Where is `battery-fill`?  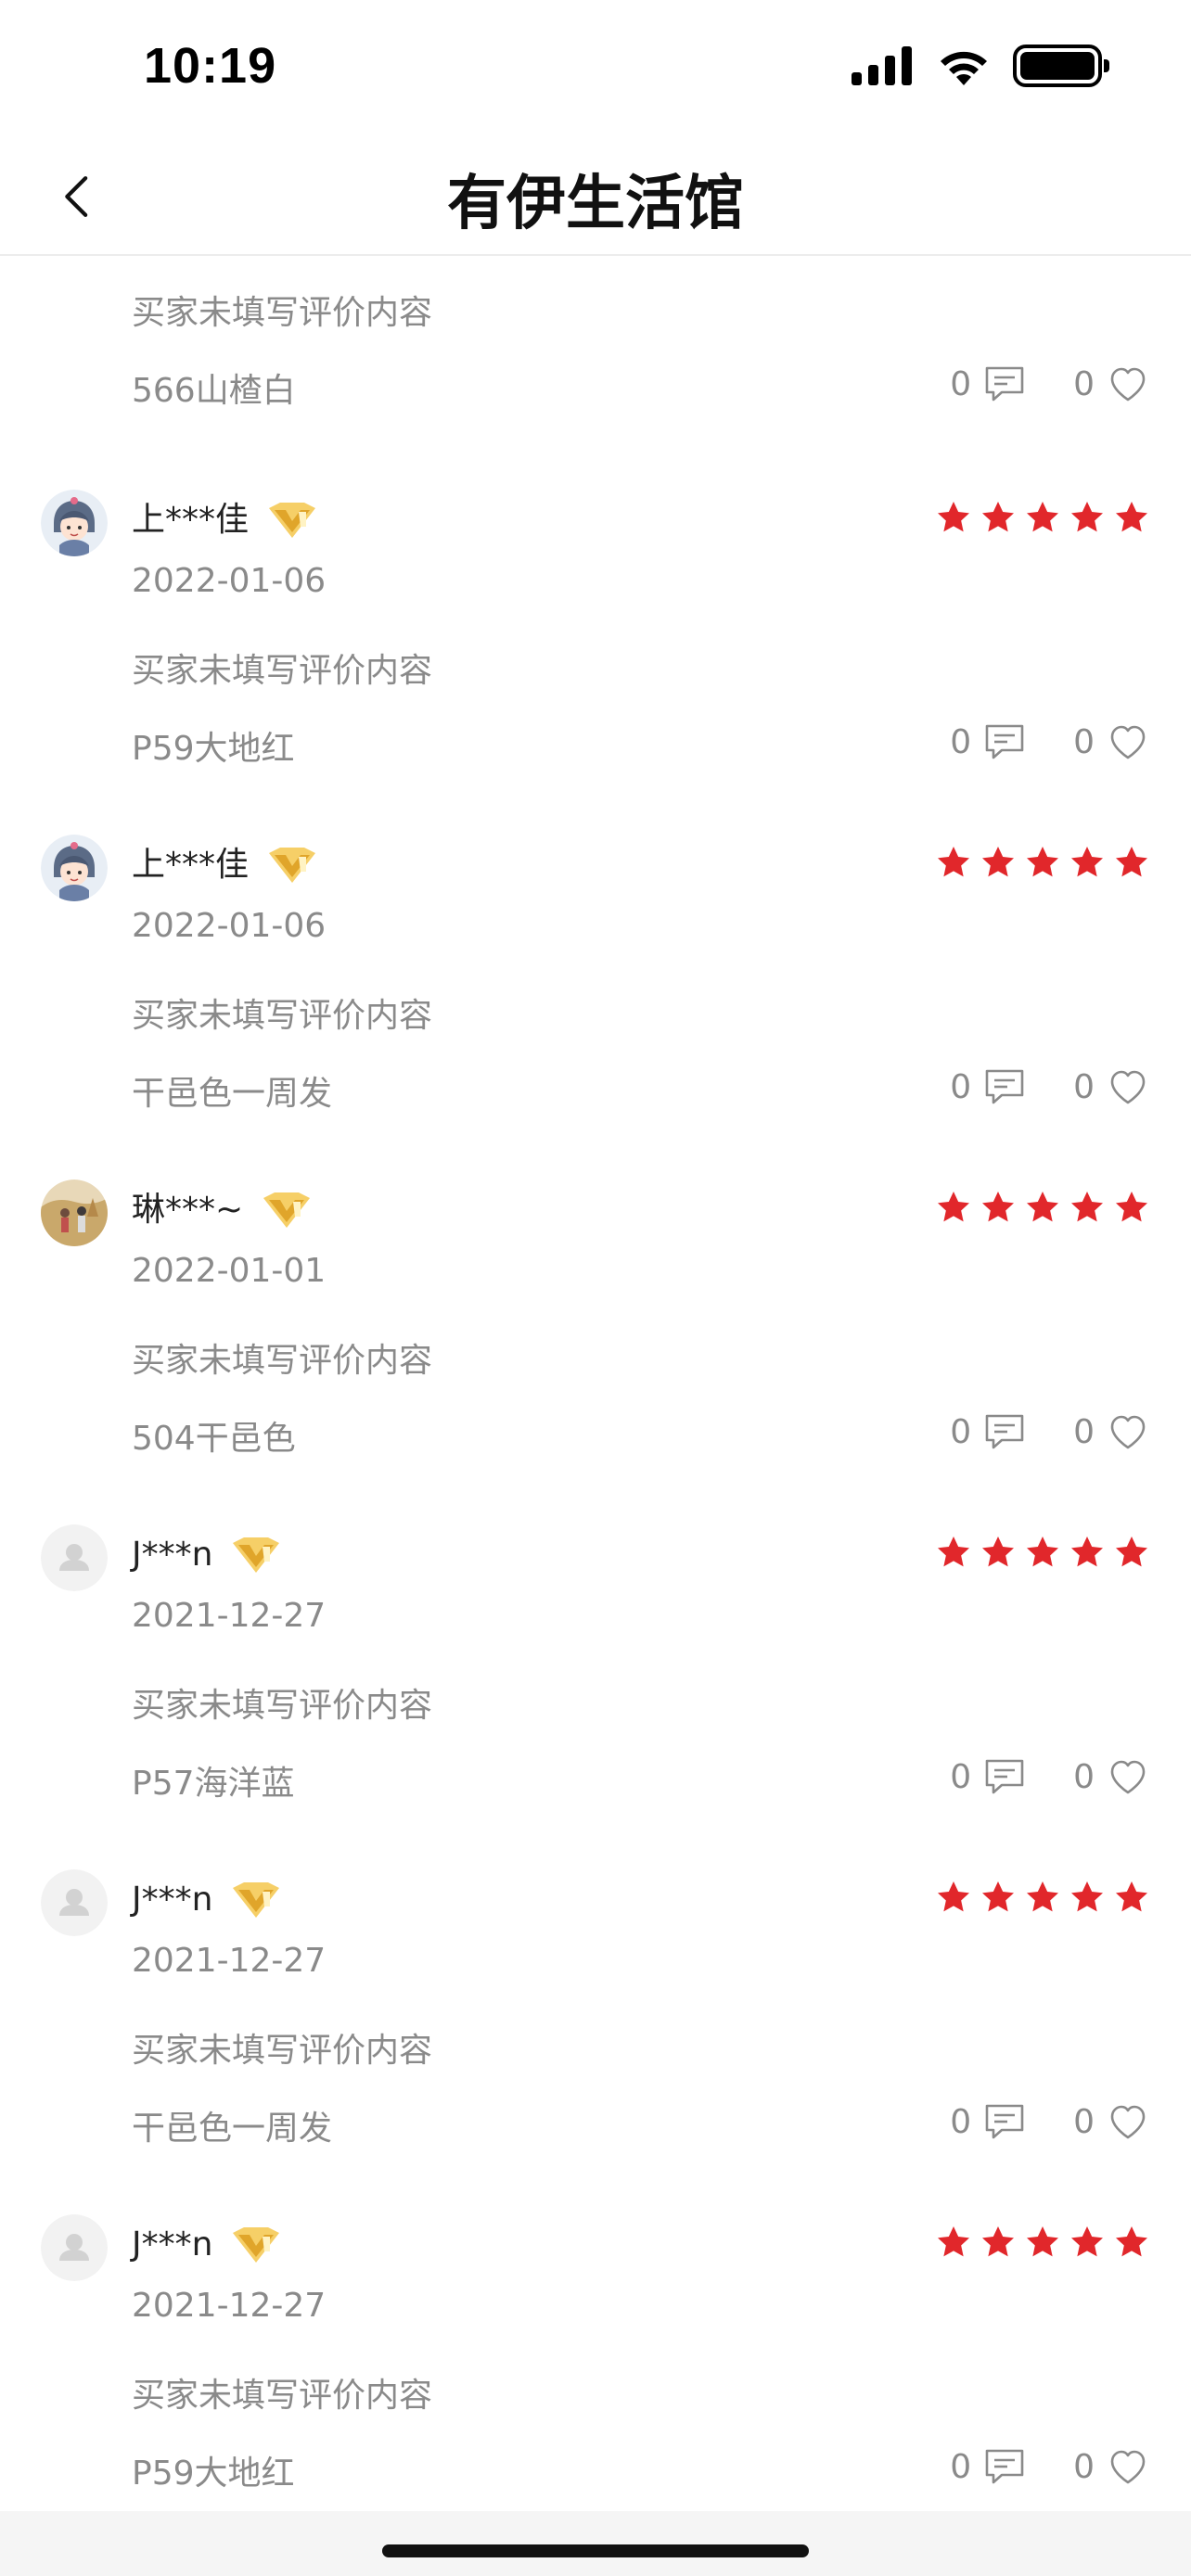 battery-fill is located at coordinates (1058, 66).